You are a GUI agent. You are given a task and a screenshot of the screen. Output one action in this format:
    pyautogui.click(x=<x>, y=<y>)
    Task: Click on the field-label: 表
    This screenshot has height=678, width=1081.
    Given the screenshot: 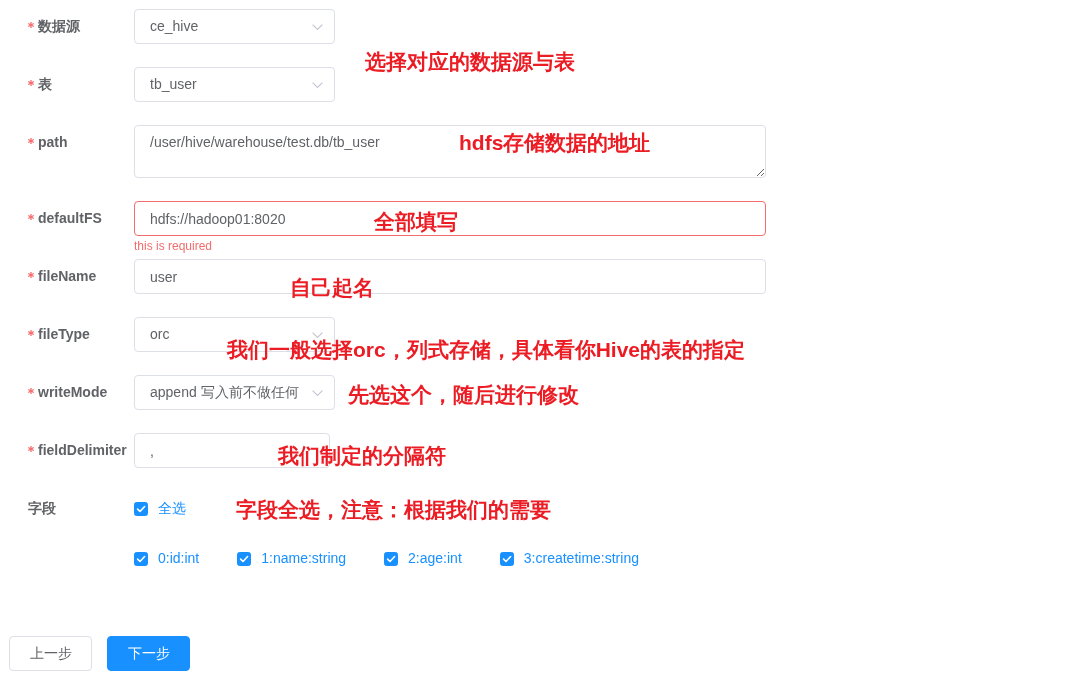 What is the action you would take?
    pyautogui.click(x=45, y=84)
    